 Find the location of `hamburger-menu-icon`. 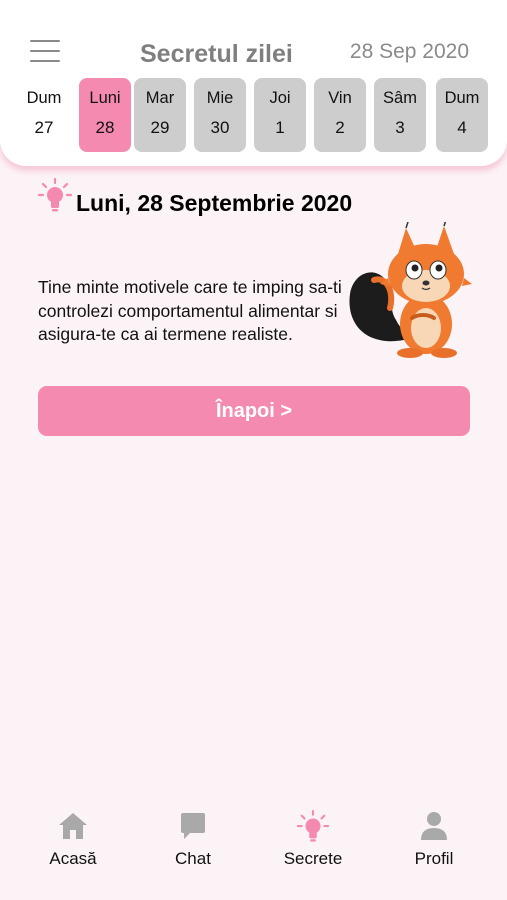

hamburger-menu-icon is located at coordinates (45, 51).